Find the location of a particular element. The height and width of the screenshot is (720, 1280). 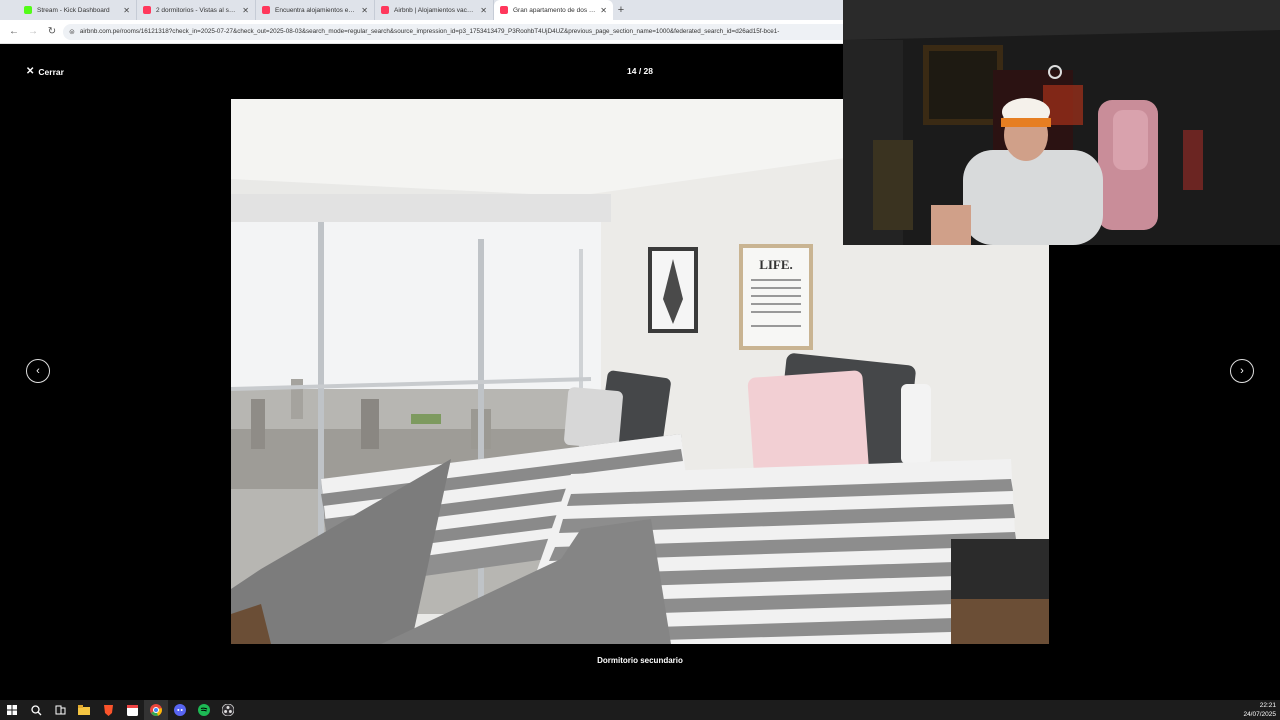

obs-icon is located at coordinates (228, 710).